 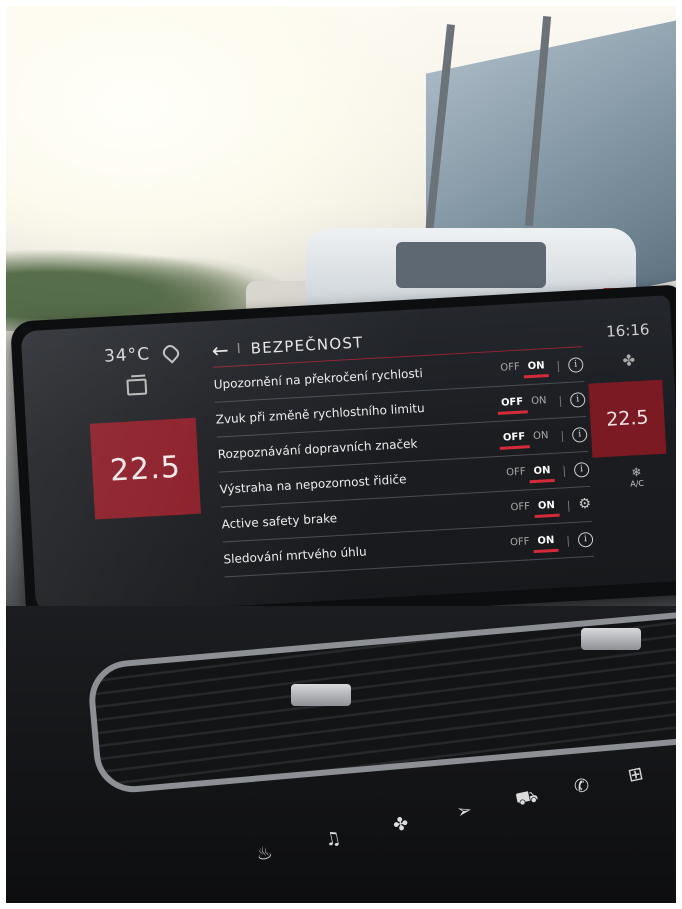 What do you see at coordinates (464, 811) in the screenshot?
I see `navigation-icon: ➢` at bounding box center [464, 811].